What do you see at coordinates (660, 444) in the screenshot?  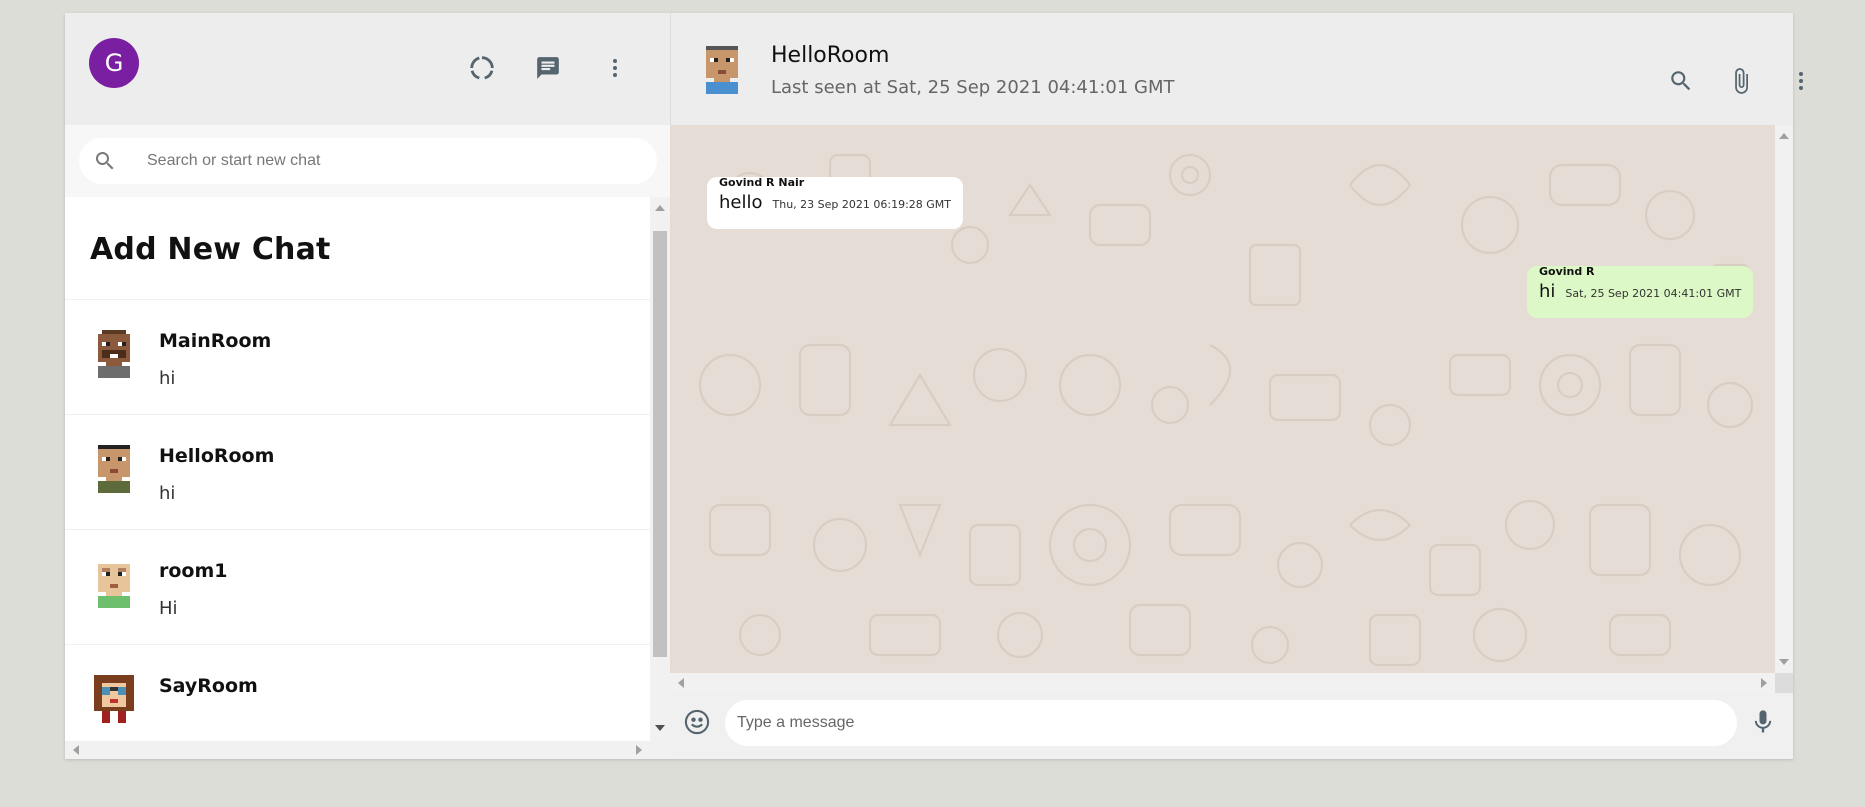 I see `scrollbar-thumb` at bounding box center [660, 444].